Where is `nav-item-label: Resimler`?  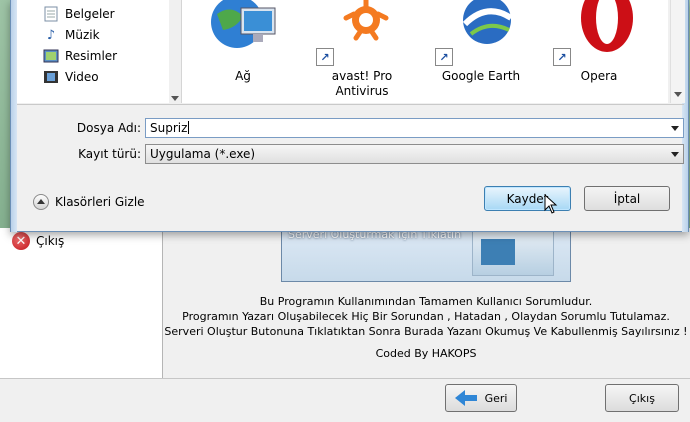
nav-item-label: Resimler is located at coordinates (91, 56).